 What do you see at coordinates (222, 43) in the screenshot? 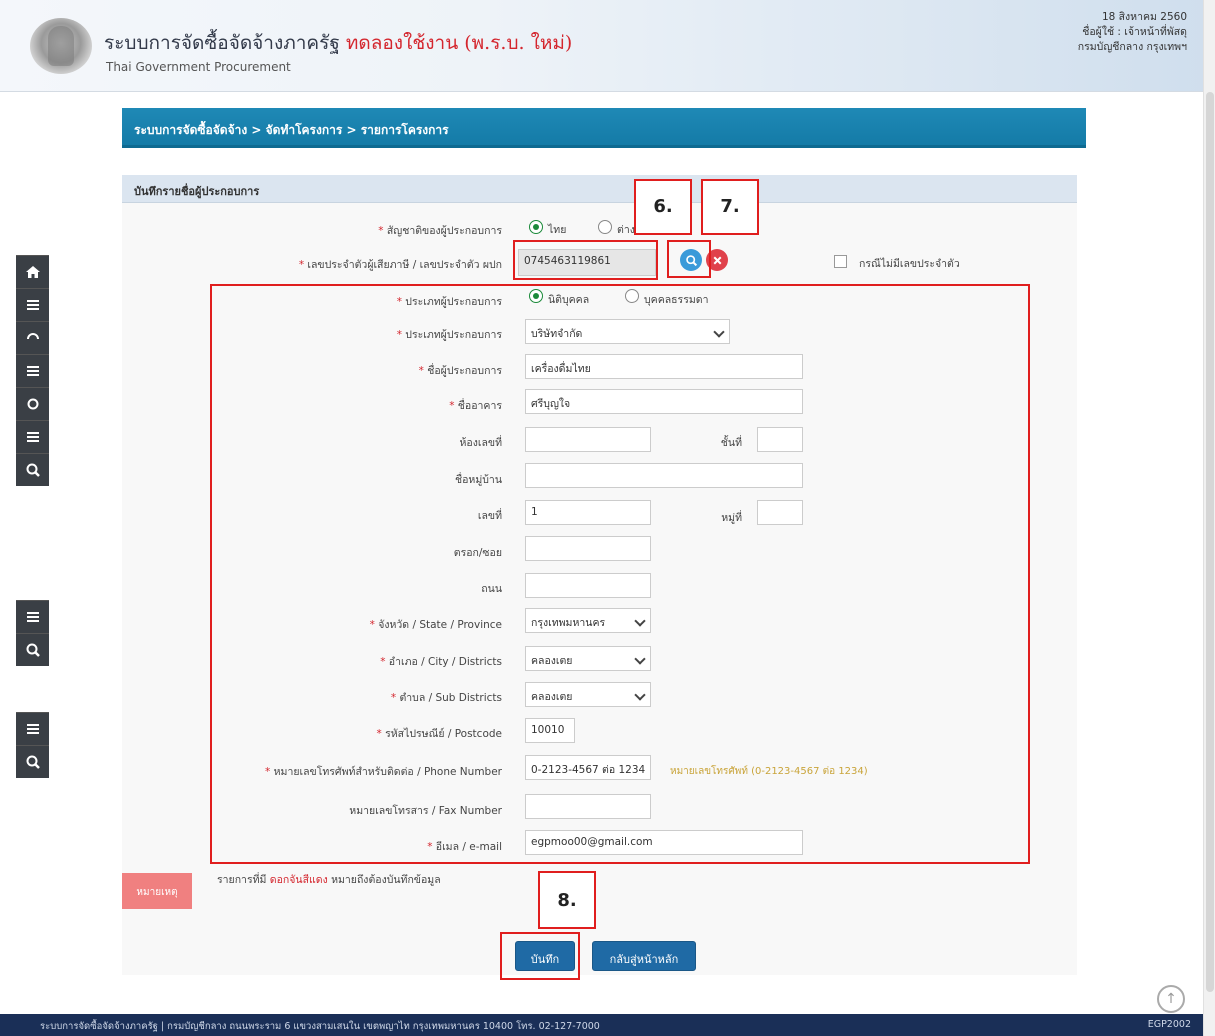
I see `app-title-main: ระบบการจัดซื้อจัดจ้างภาครัฐ` at bounding box center [222, 43].